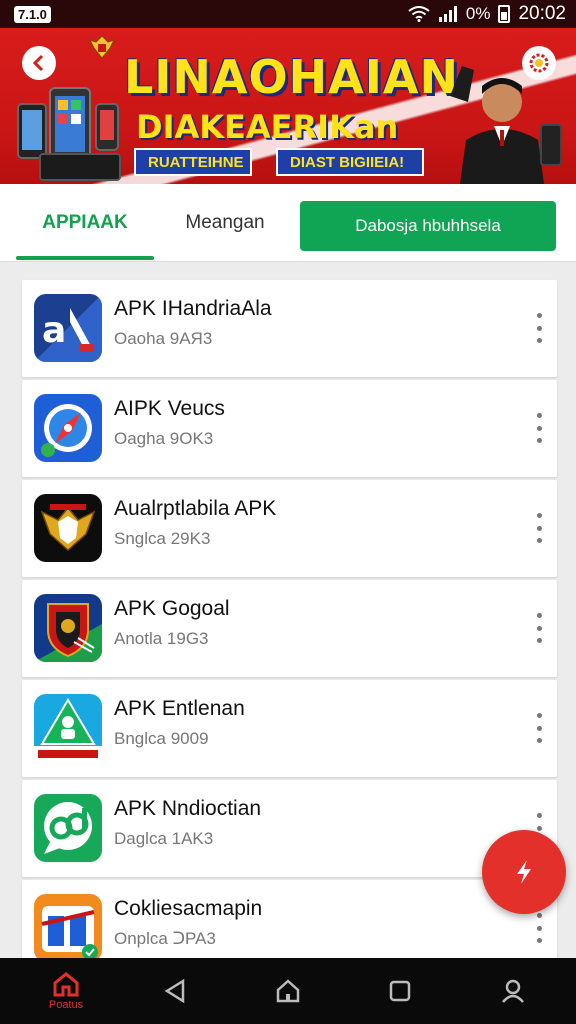 The image size is (576, 1024). I want to click on nav-home-label: Poatus, so click(66, 1005).